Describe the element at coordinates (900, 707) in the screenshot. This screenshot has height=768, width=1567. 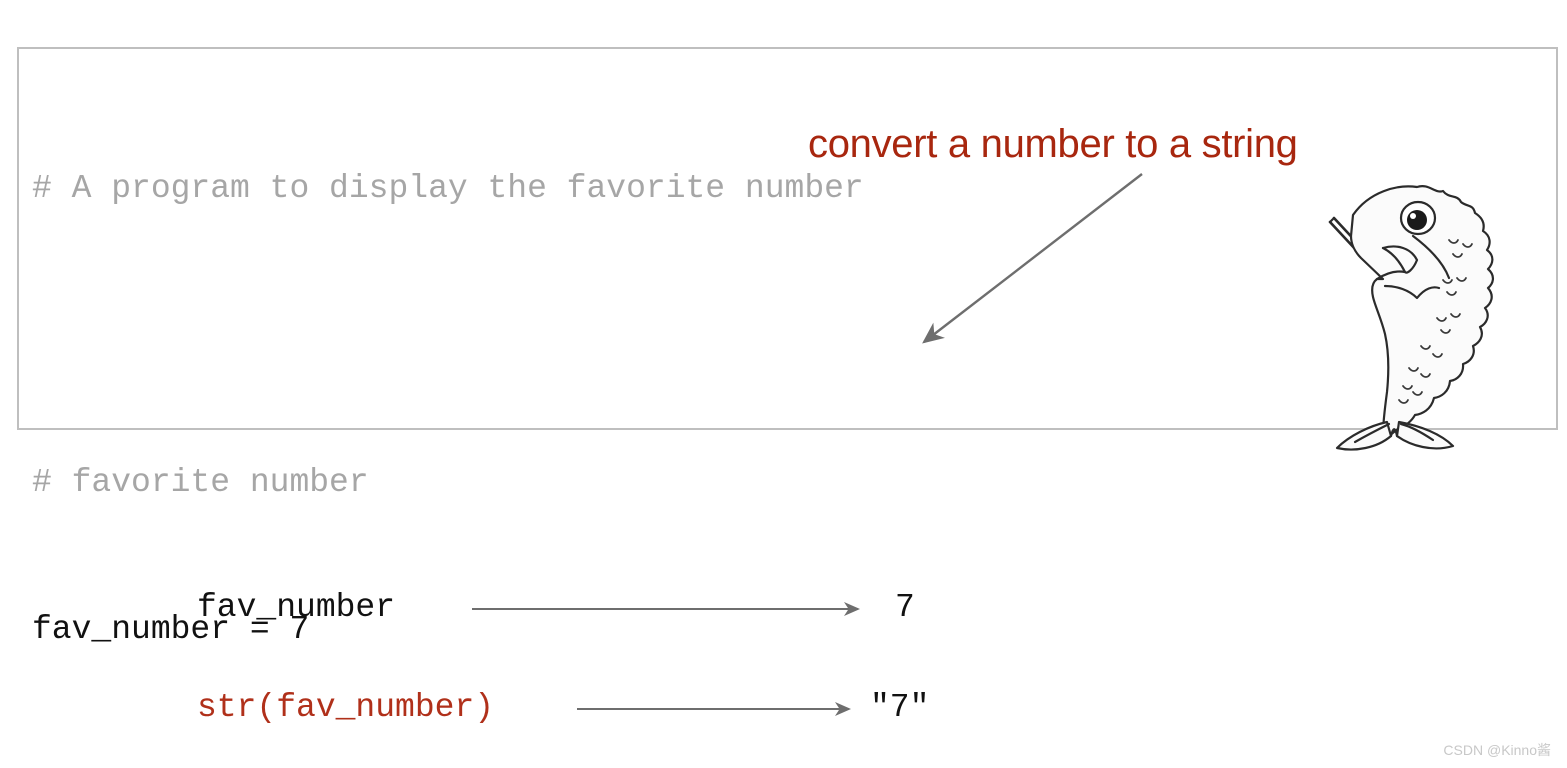
I see `mapping-value-string: "7"` at that location.